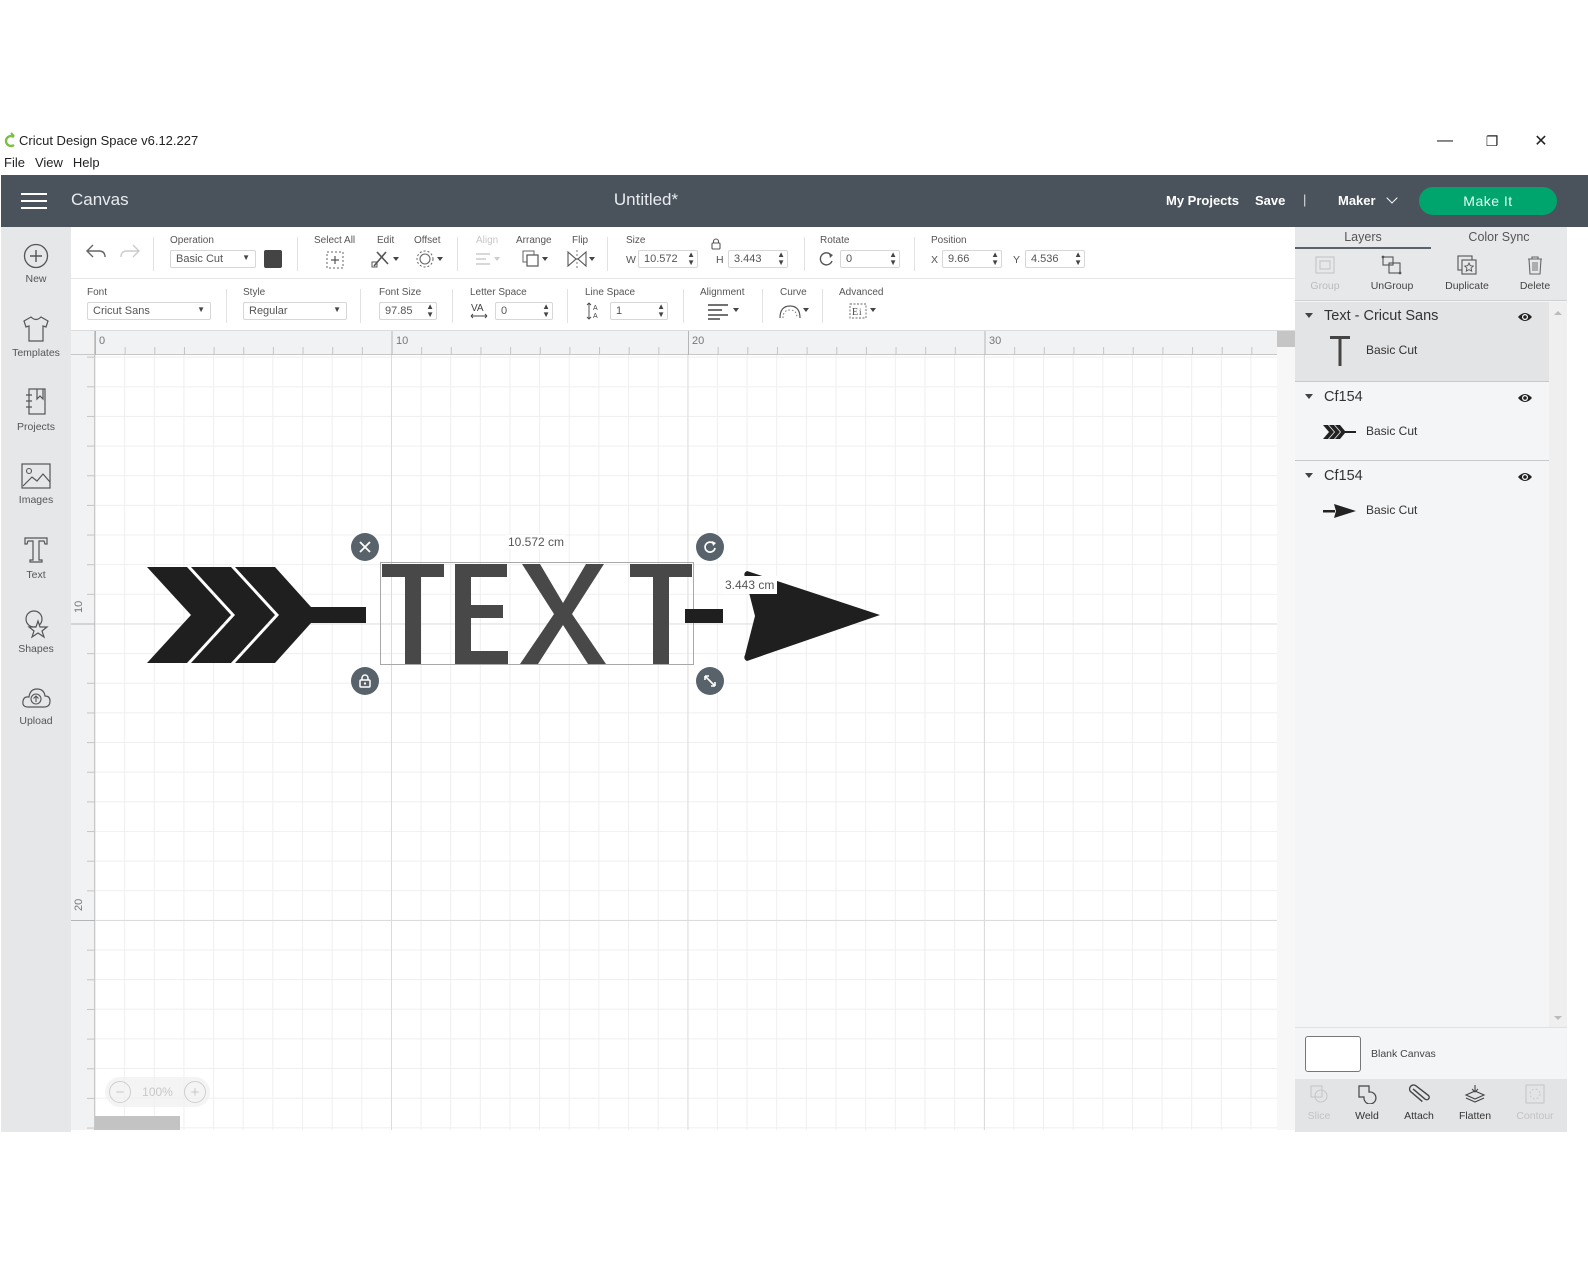 Image resolution: width=1588 pixels, height=1276 pixels. What do you see at coordinates (1499, 237) in the screenshot?
I see `tab-color-sync: Color Sync` at bounding box center [1499, 237].